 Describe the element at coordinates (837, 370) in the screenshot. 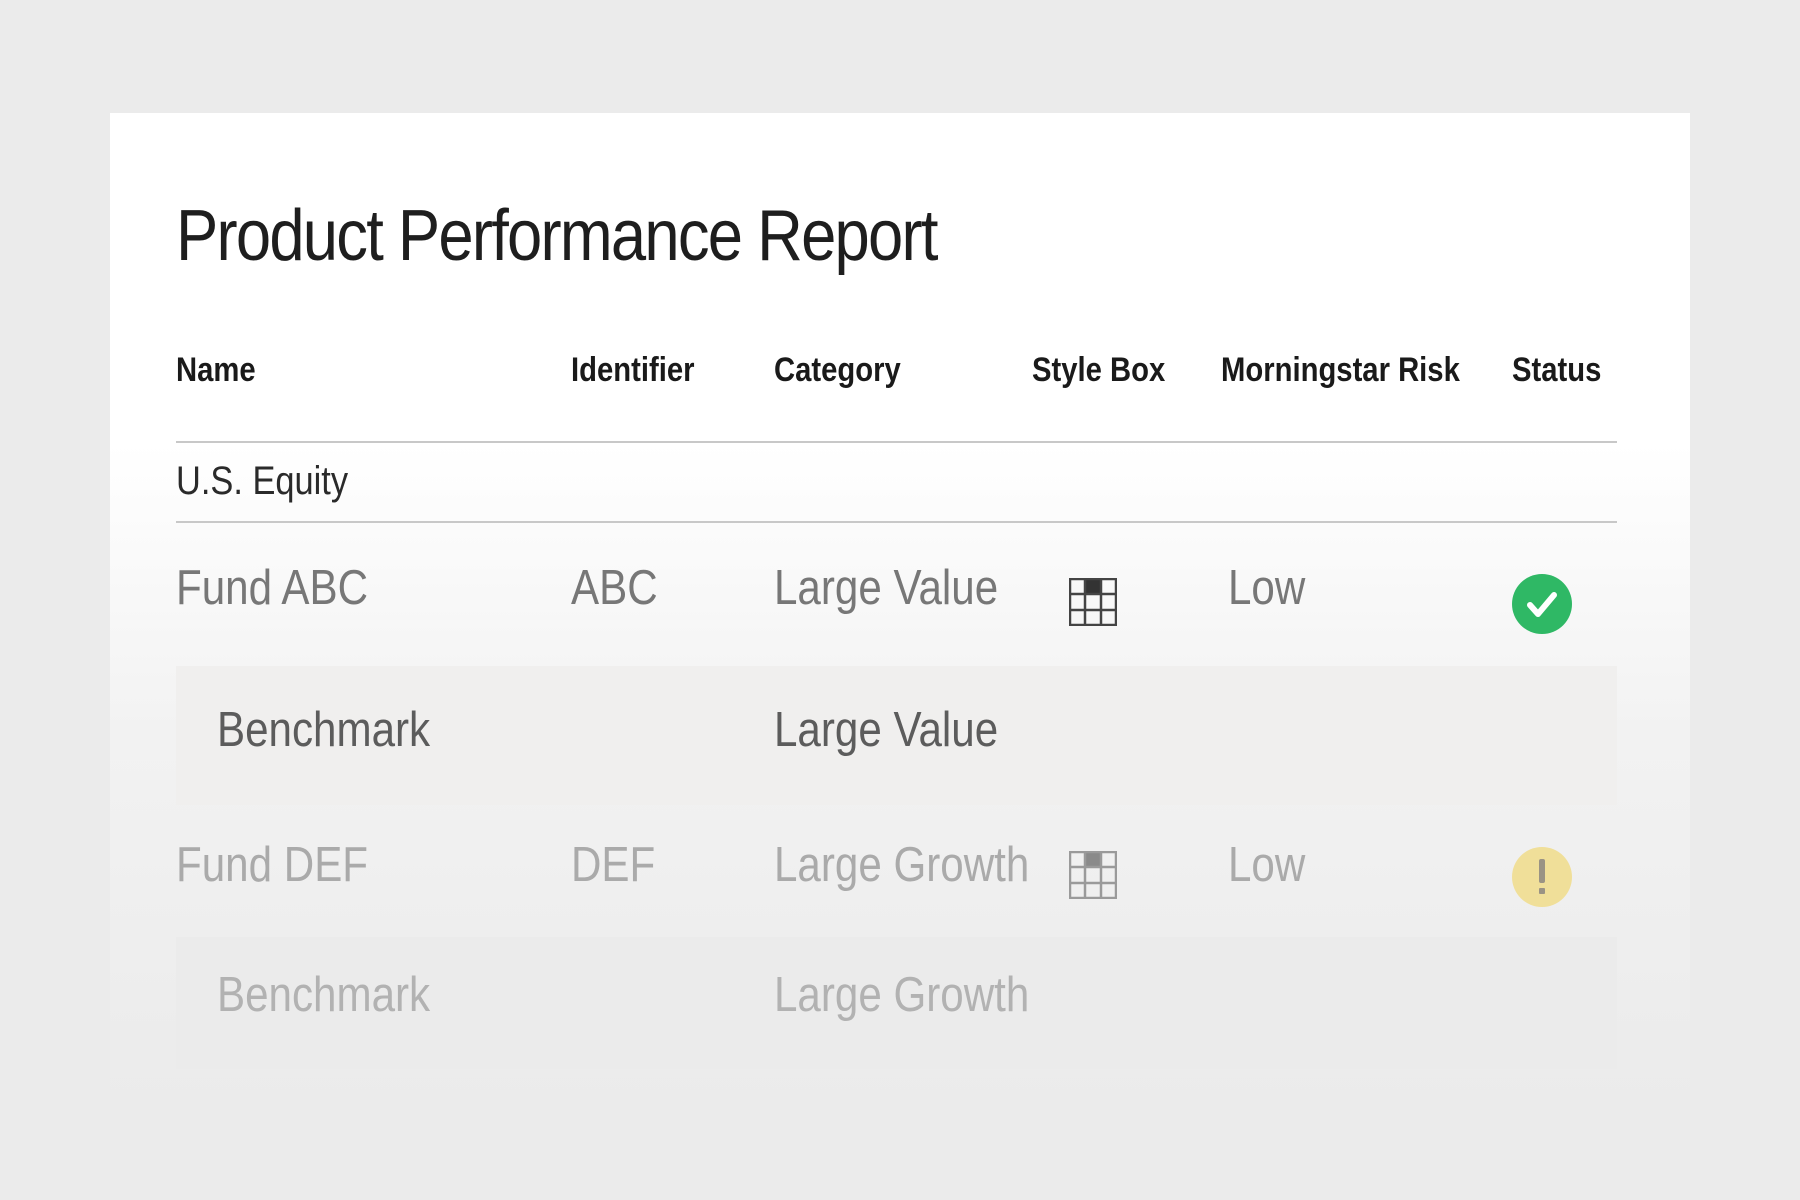

I see `column-header-category: Category` at that location.